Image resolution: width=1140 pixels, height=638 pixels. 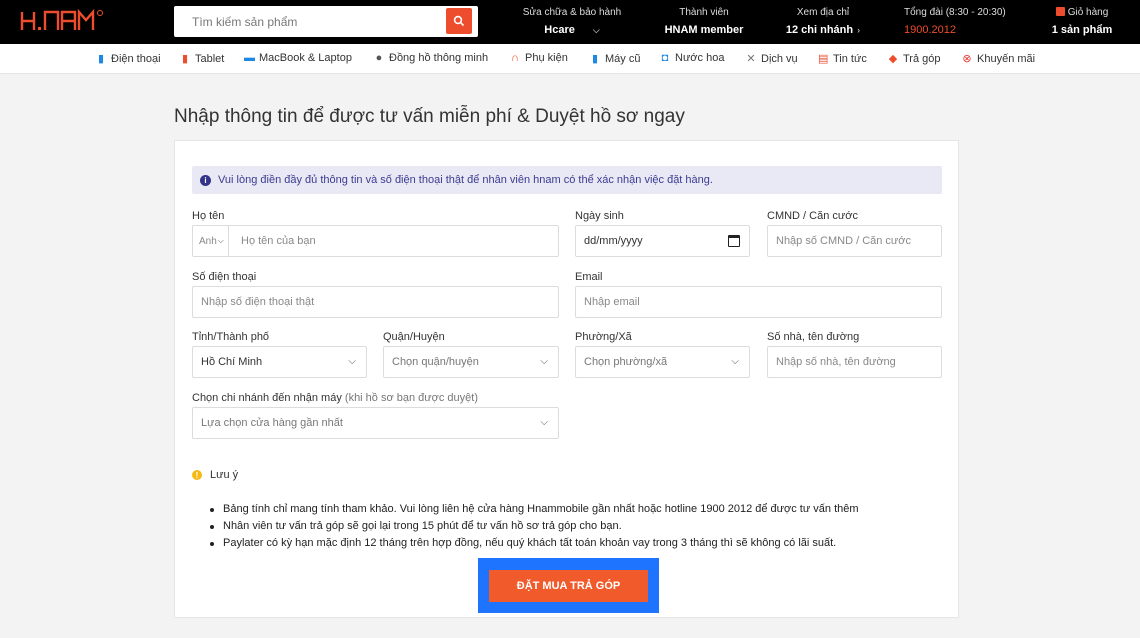 What do you see at coordinates (205, 180) in the screenshot?
I see `info-icon: i` at bounding box center [205, 180].